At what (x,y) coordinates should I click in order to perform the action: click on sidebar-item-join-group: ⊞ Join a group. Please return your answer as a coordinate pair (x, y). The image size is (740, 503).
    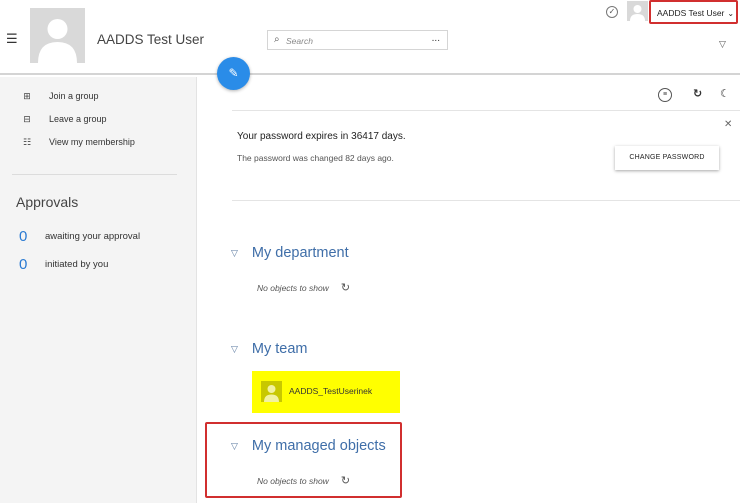
    Looking at the image, I should click on (60, 96).